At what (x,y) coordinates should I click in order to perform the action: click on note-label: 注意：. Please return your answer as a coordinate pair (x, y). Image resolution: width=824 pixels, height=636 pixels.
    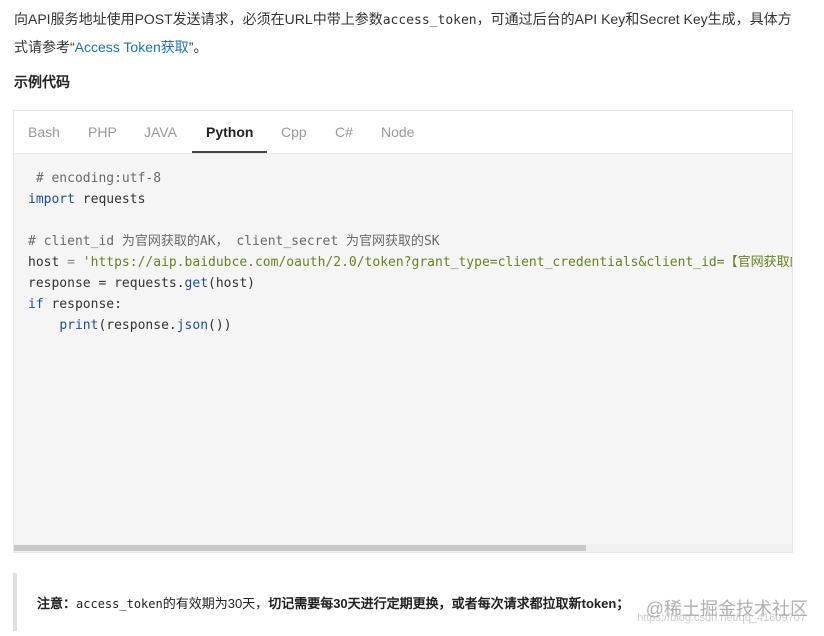
    Looking at the image, I should click on (57, 603).